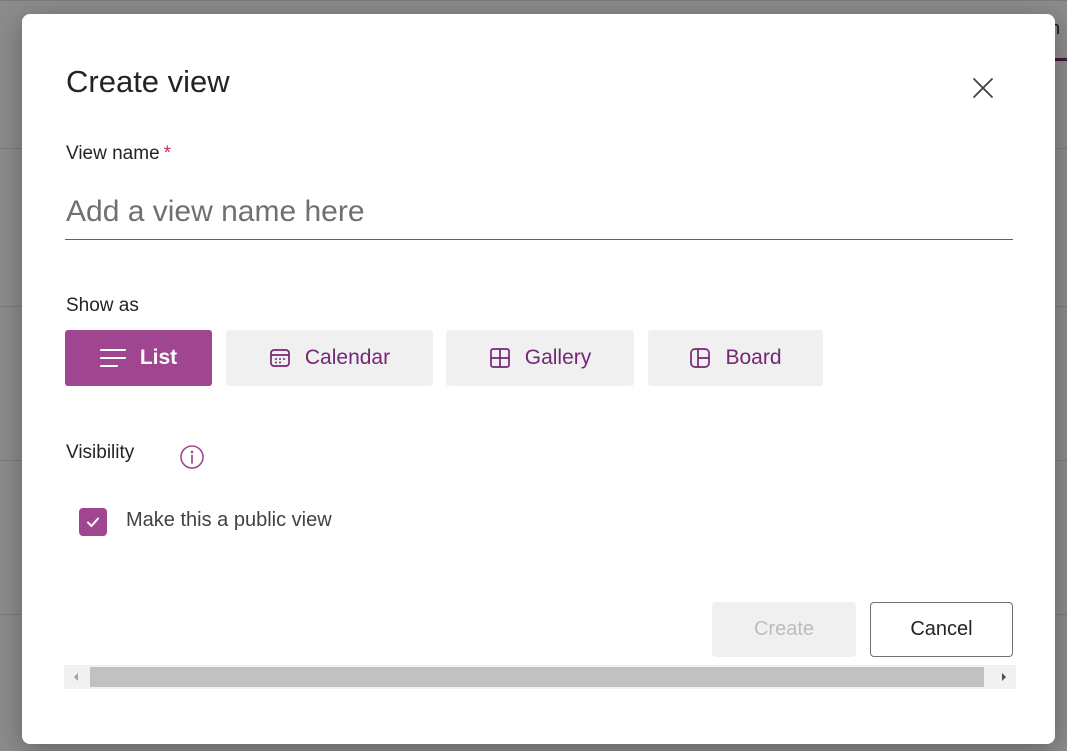 The width and height of the screenshot is (1067, 751). Describe the element at coordinates (158, 357) in the screenshot. I see `view-type-list-label: List` at that location.